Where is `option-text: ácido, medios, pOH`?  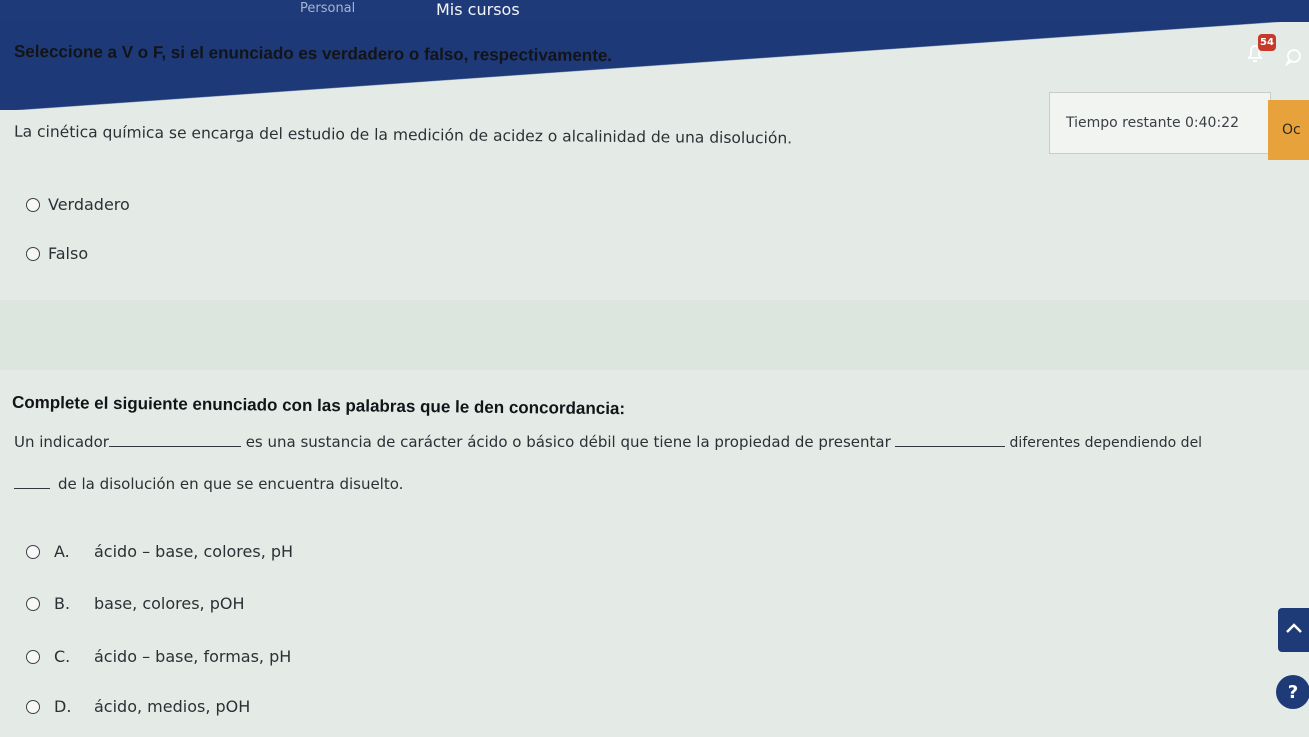
option-text: ácido, medios, pOH is located at coordinates (172, 706).